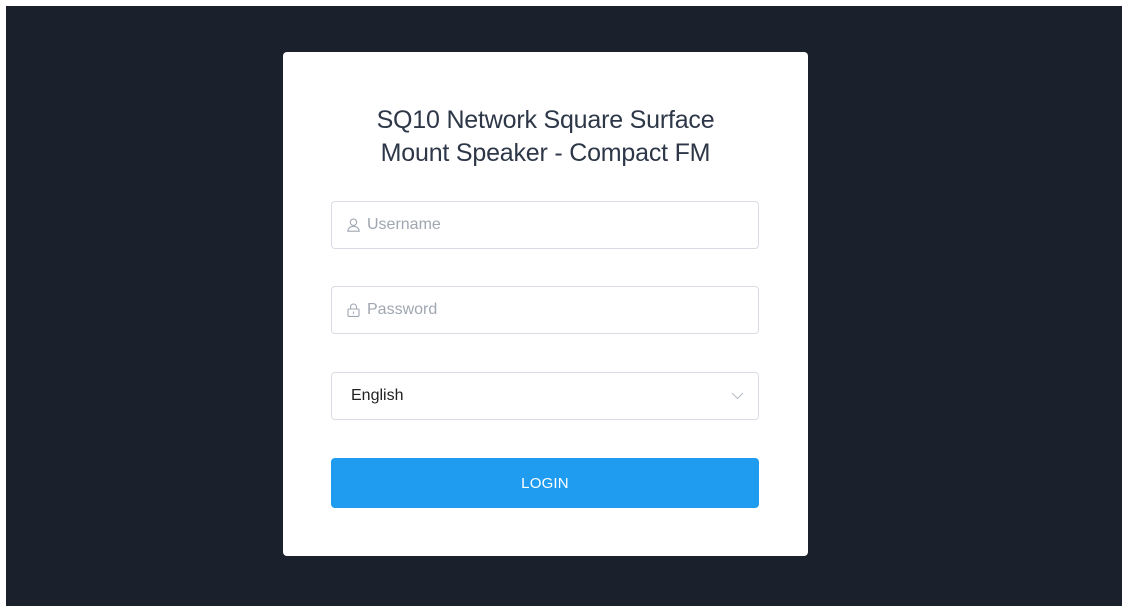 The height and width of the screenshot is (606, 1122). Describe the element at coordinates (353, 310) in the screenshot. I see `lock-icon` at that location.